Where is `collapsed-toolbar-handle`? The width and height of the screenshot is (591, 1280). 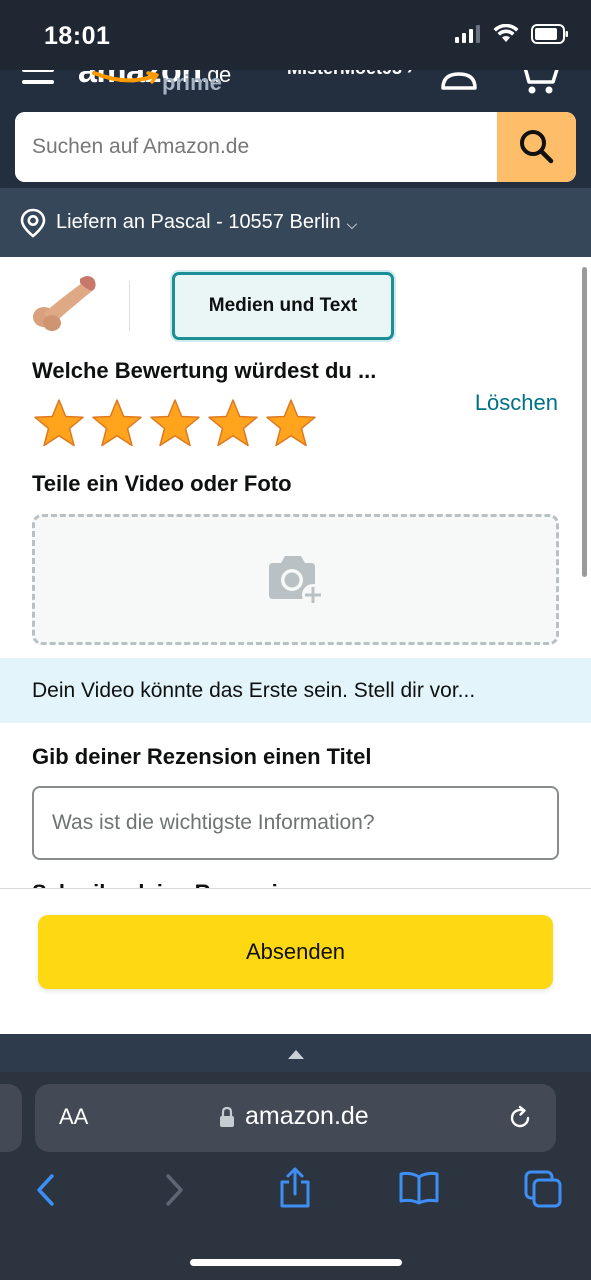
collapsed-toolbar-handle is located at coordinates (295, 1053).